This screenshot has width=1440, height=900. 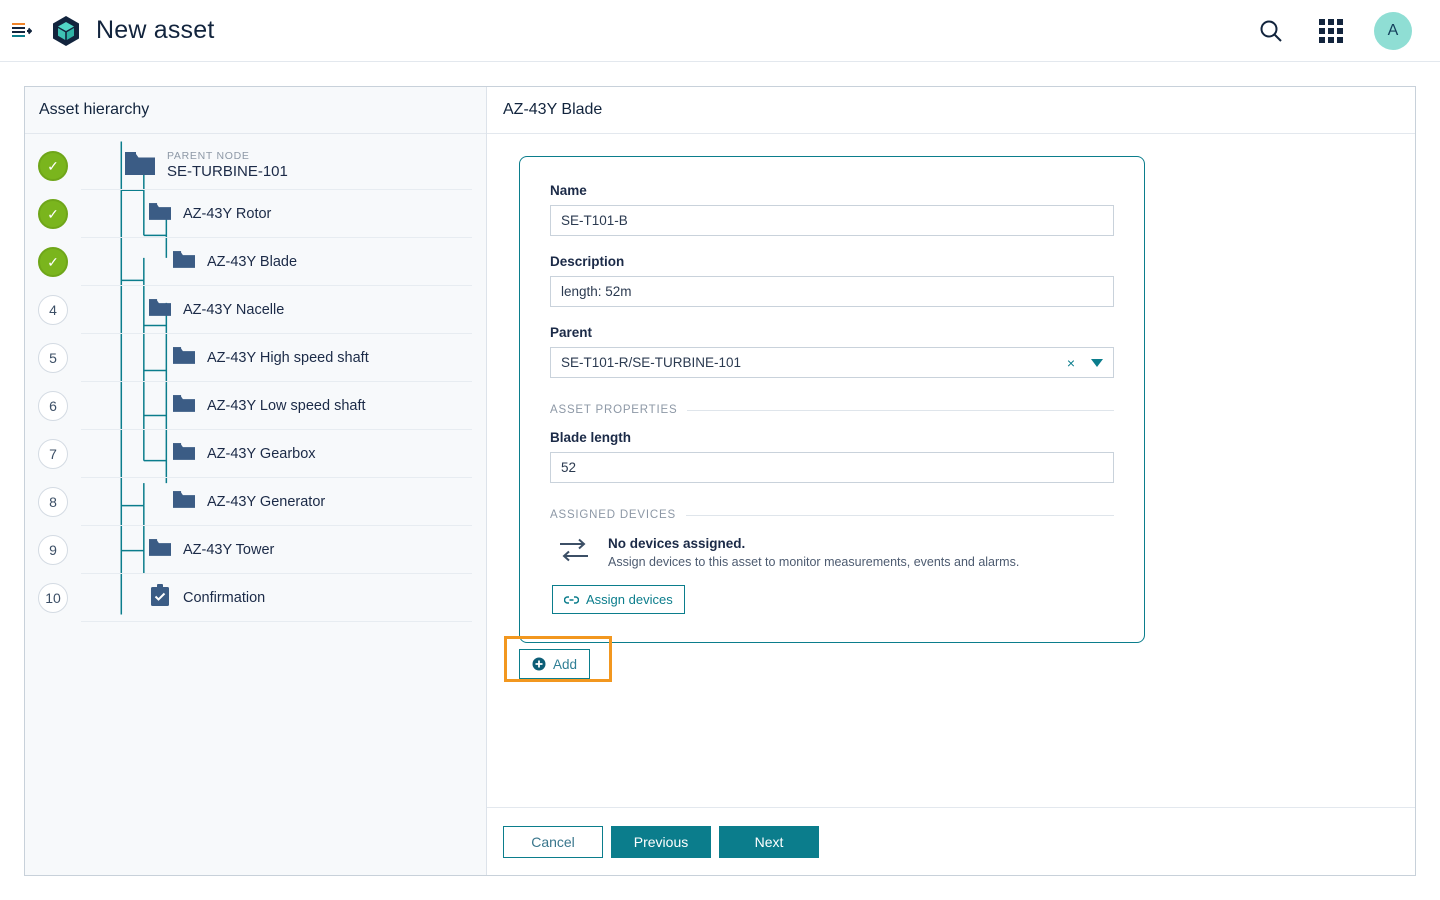 What do you see at coordinates (1393, 30) in the screenshot?
I see `avatar: A` at bounding box center [1393, 30].